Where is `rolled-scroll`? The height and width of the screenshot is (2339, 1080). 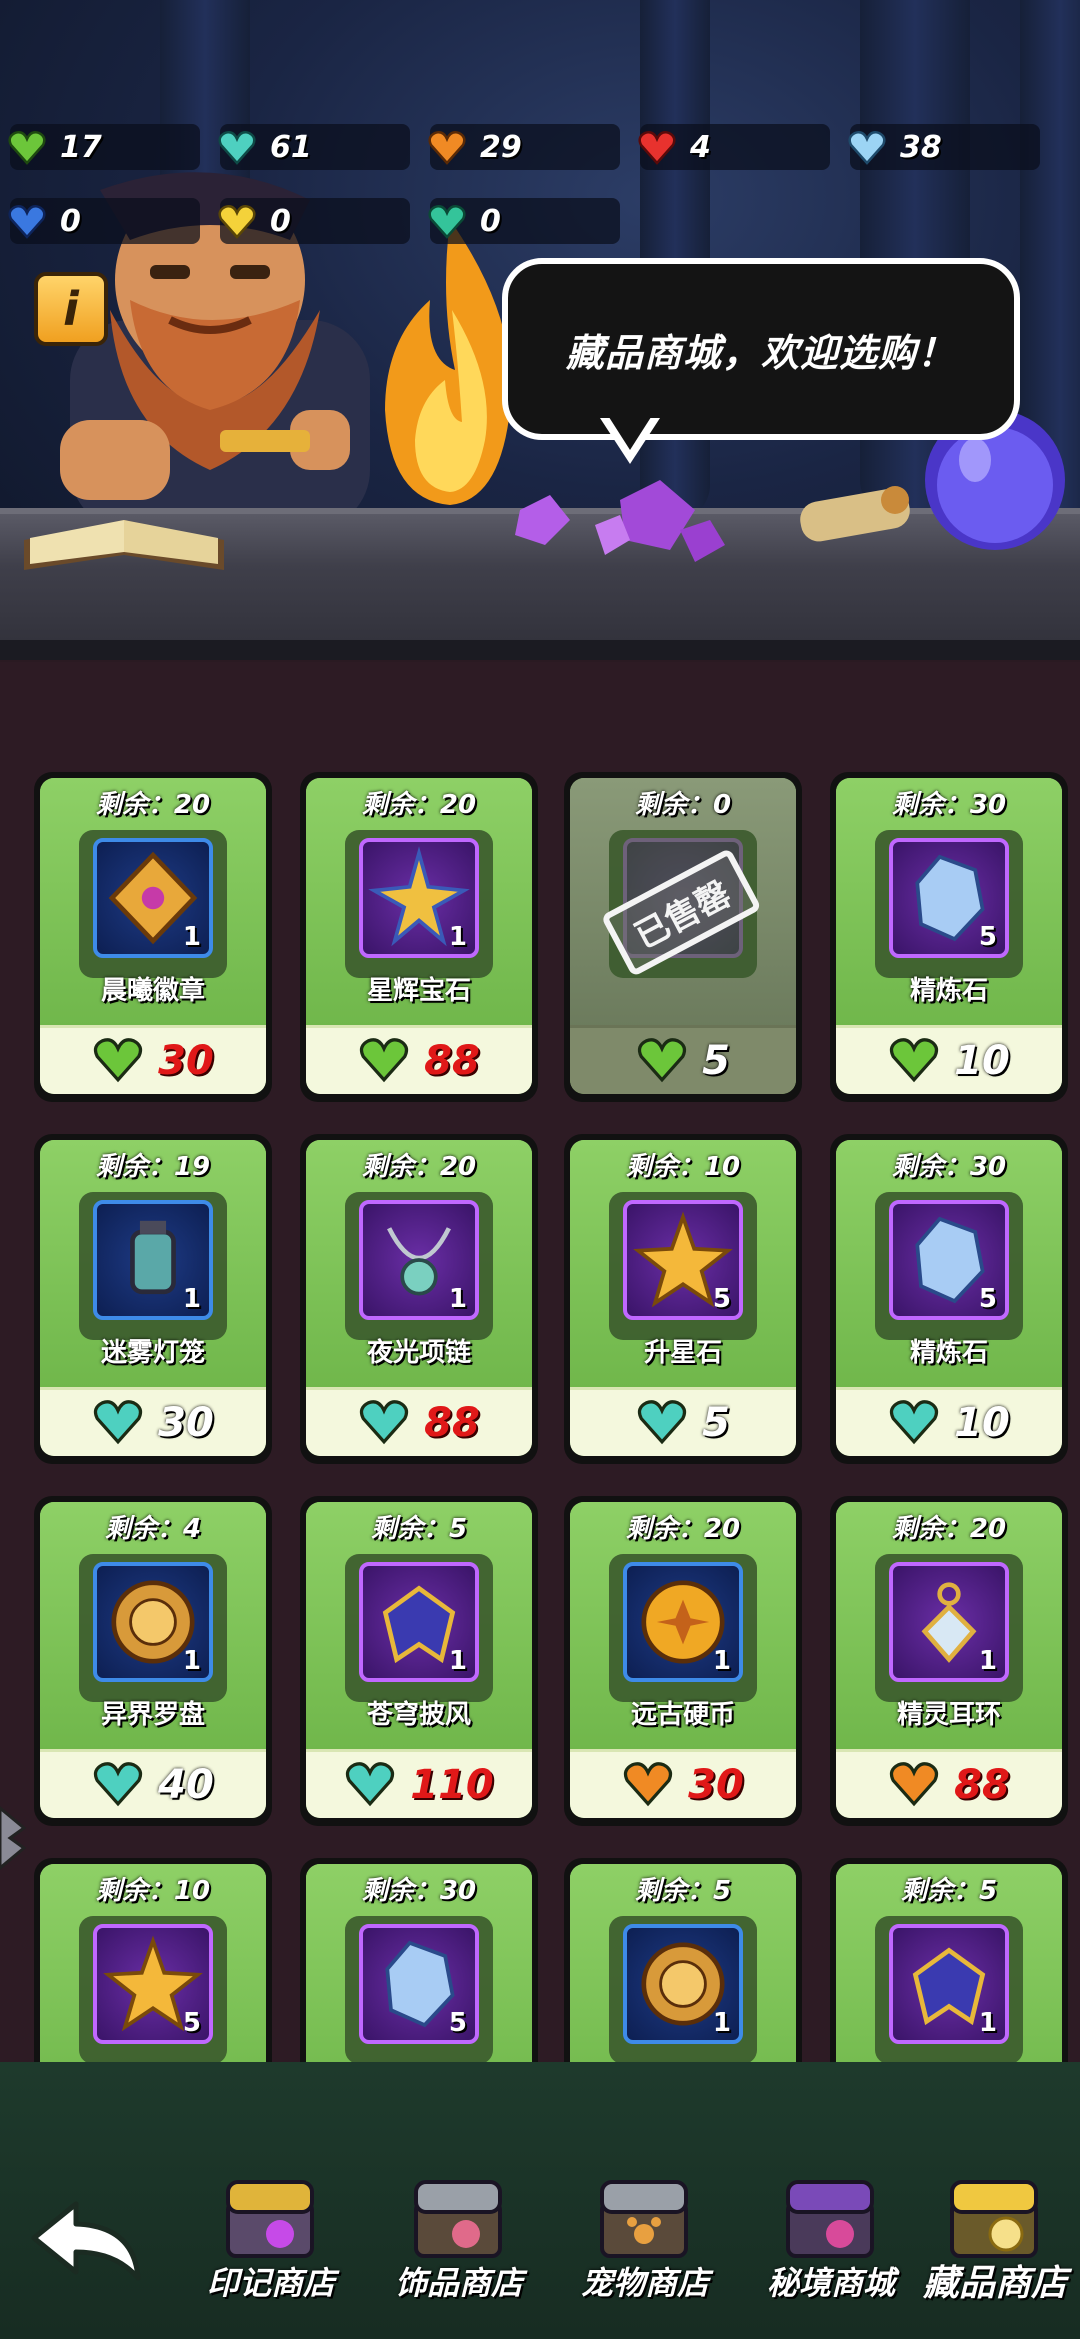 rolled-scroll is located at coordinates (855, 514).